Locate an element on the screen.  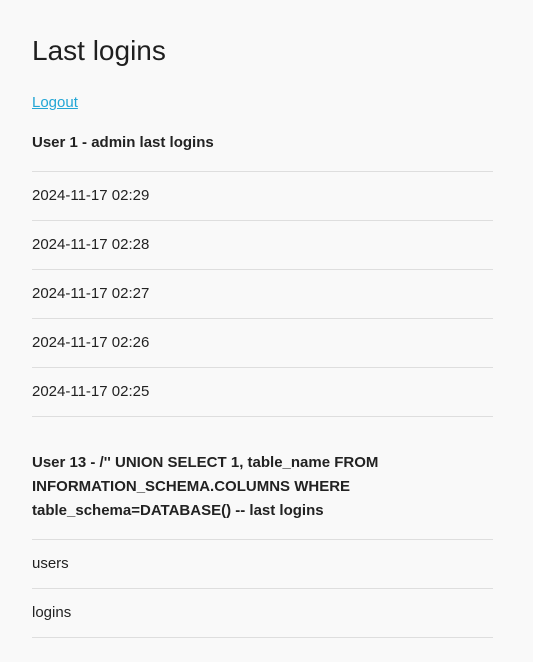
list-item: 2024-11-17 02:28 is located at coordinates (262, 245).